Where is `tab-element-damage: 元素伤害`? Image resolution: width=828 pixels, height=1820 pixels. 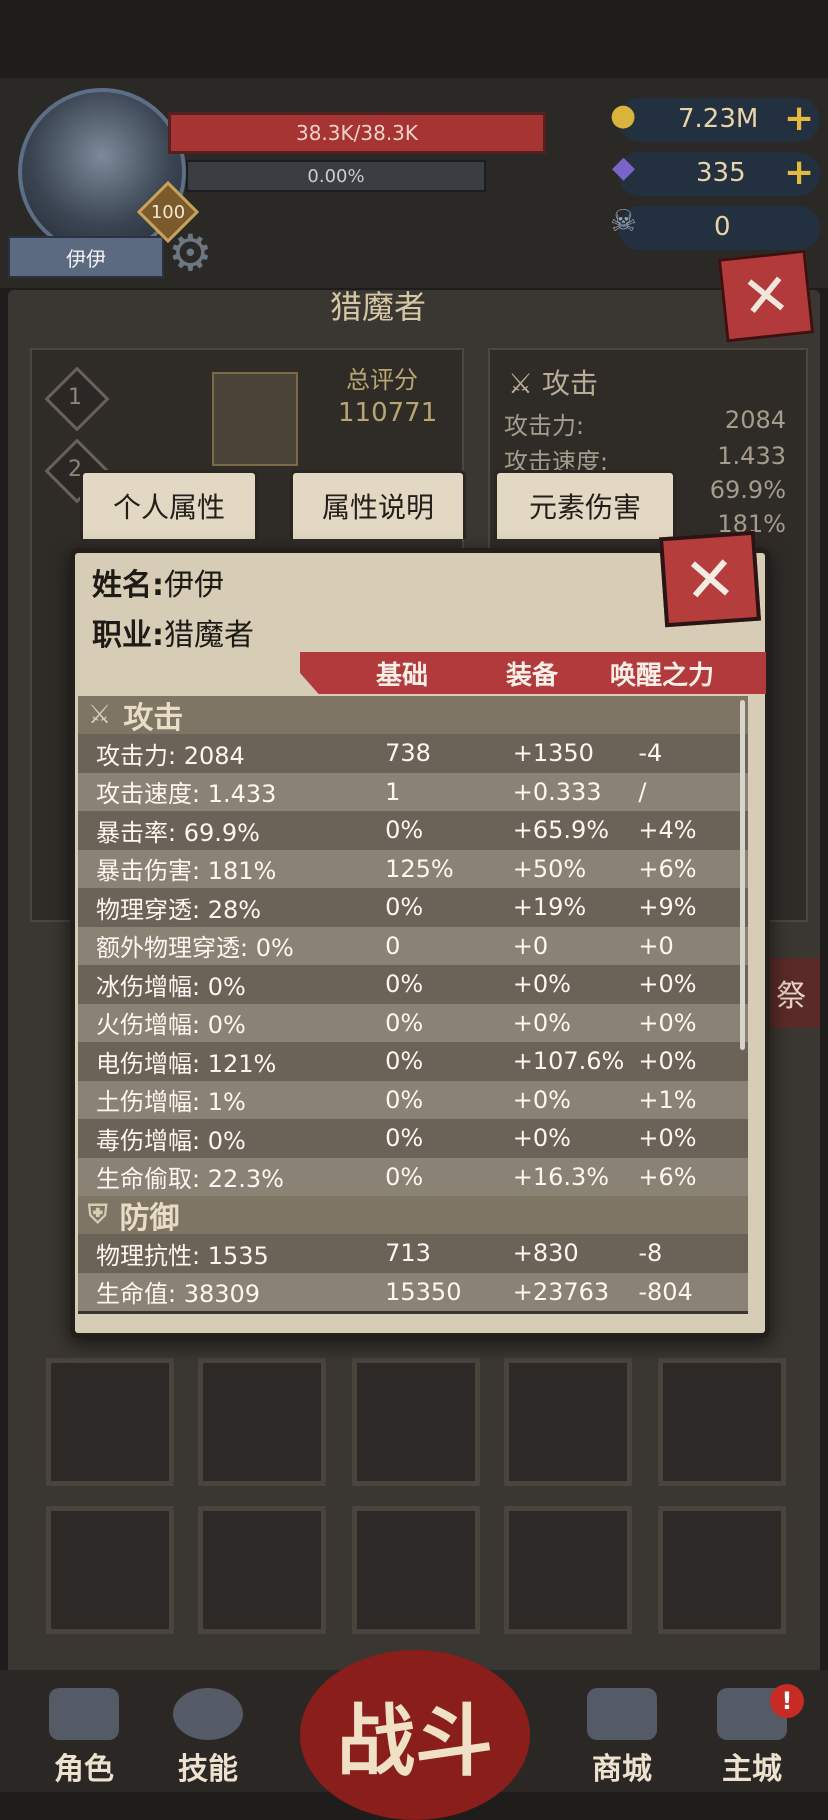 tab-element-damage: 元素伤害 is located at coordinates (585, 504).